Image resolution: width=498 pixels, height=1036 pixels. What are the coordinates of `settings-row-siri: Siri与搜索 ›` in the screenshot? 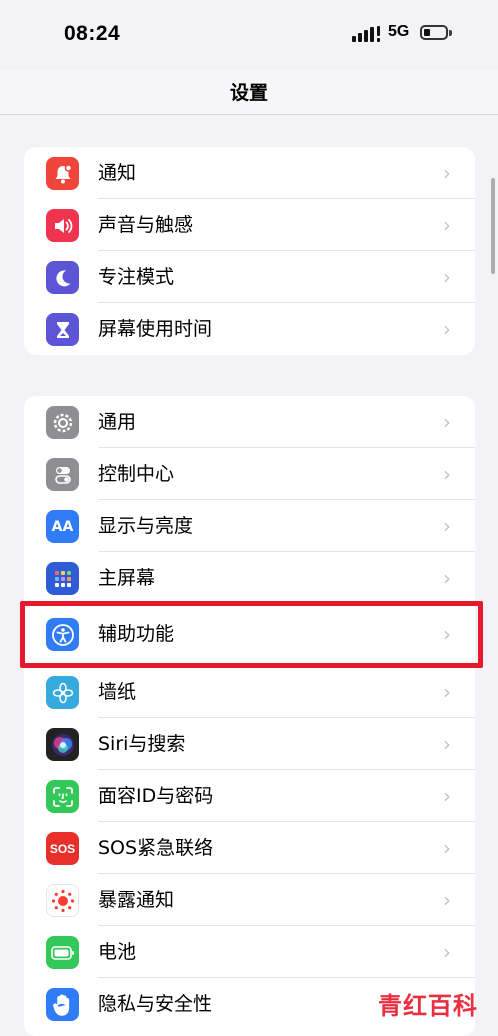 It's located at (249, 744).